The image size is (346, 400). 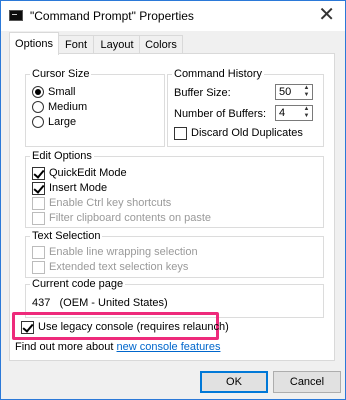 I want to click on cancel-button: Cancel, so click(x=307, y=382).